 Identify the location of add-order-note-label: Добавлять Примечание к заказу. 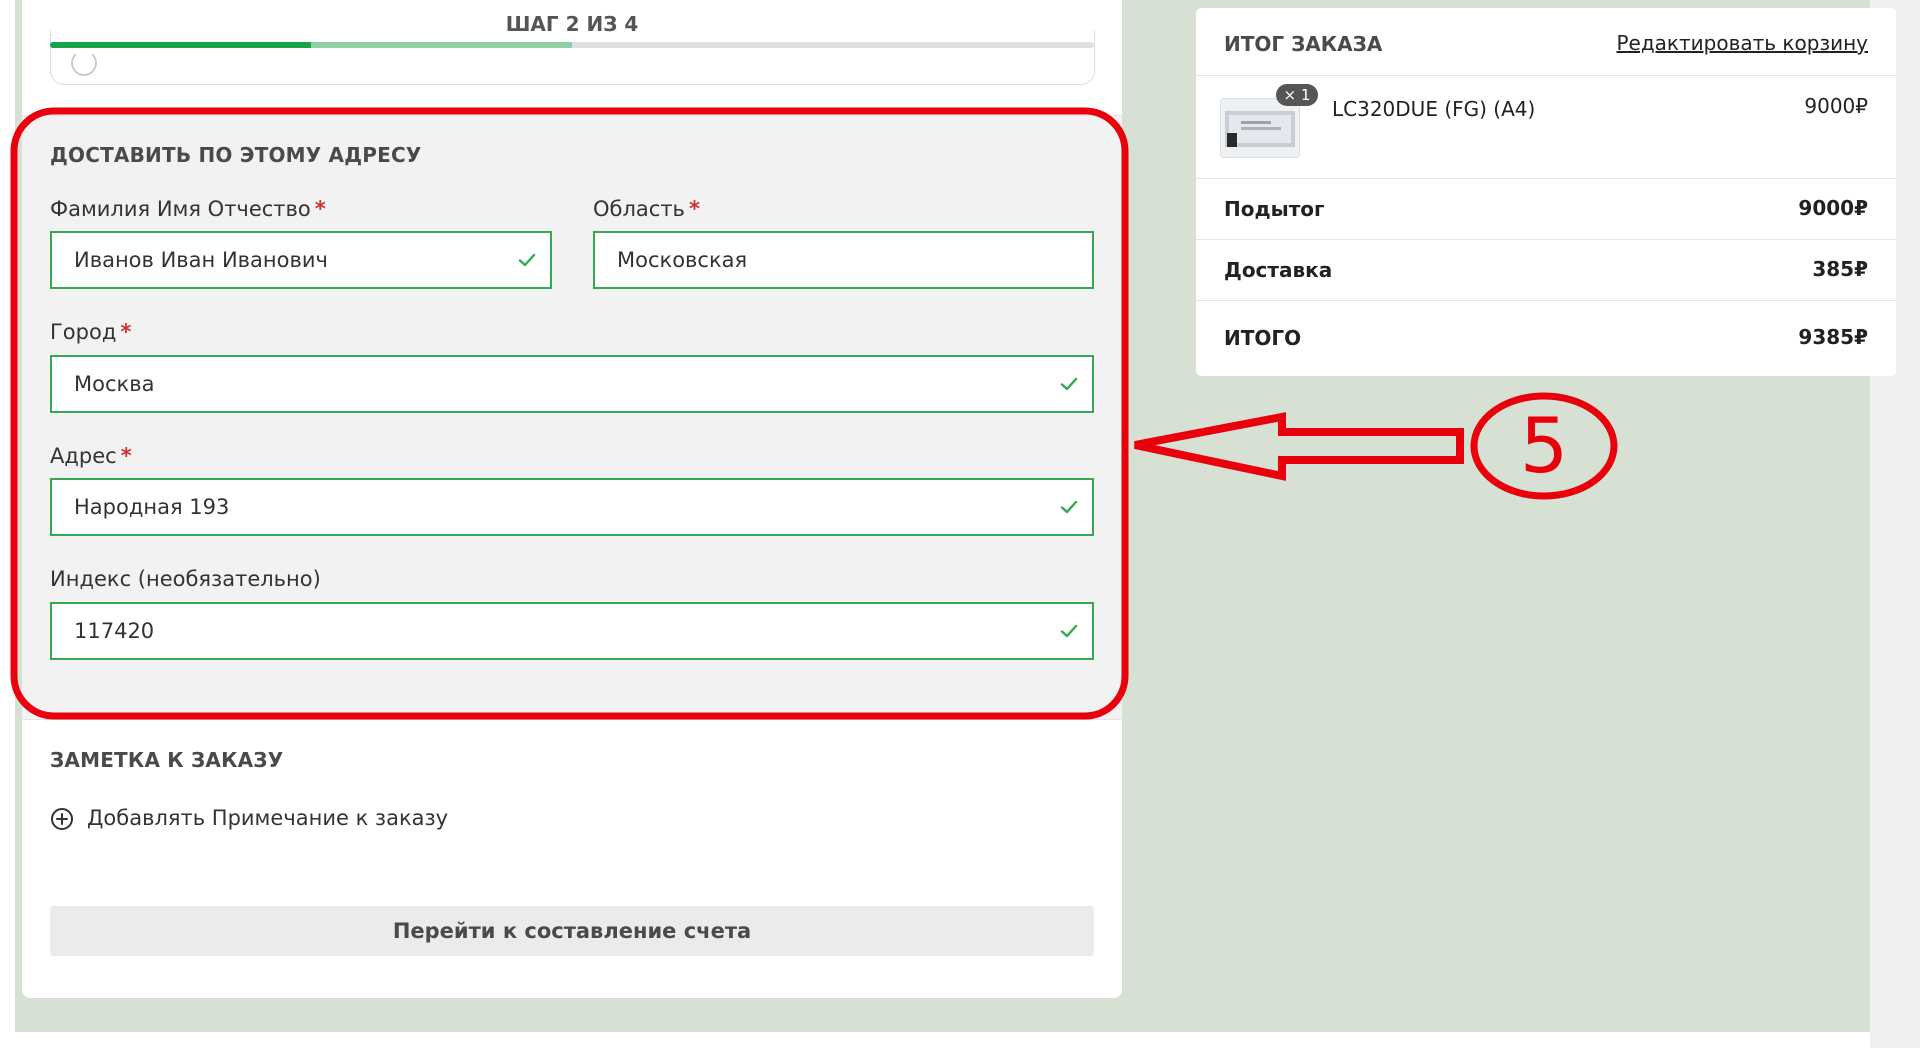
(268, 818).